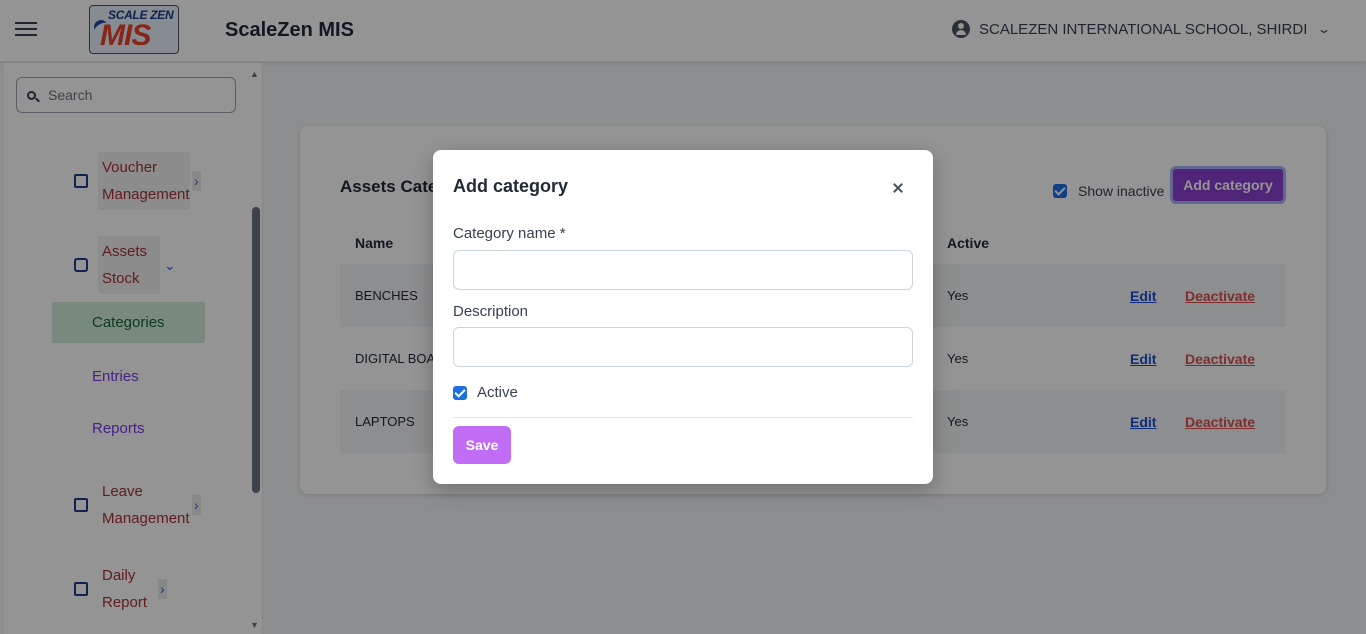  I want to click on save-button: Save, so click(482, 445).